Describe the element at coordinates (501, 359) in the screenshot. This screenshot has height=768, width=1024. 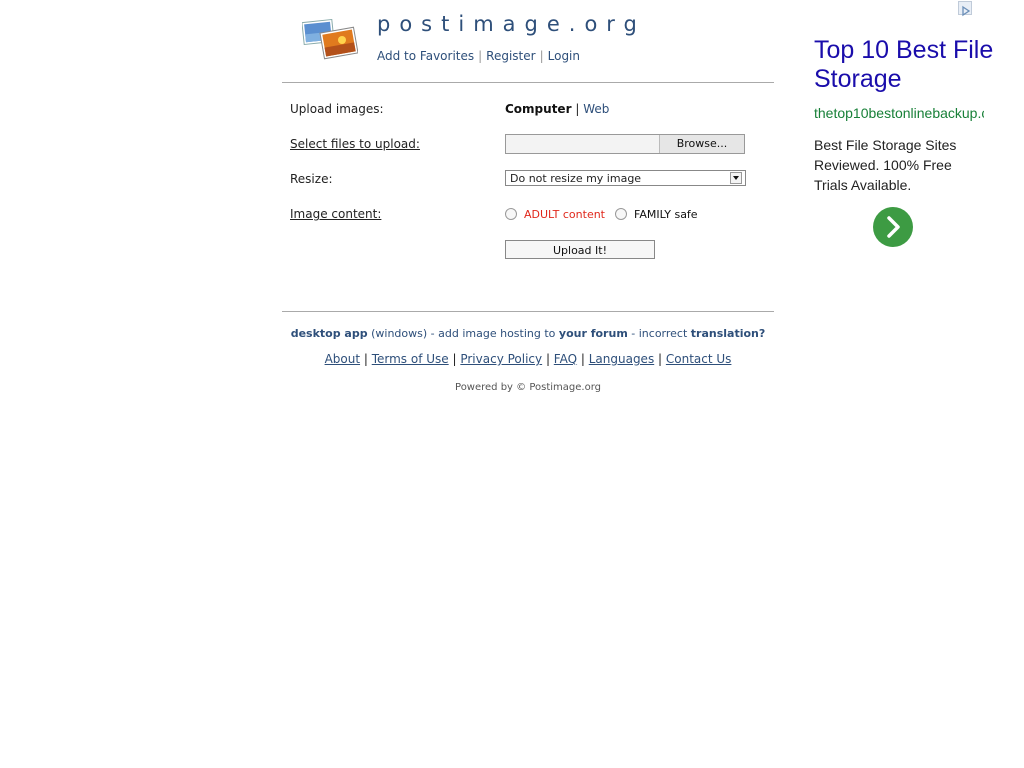
I see `privacy-link: Privacy Policy` at that location.